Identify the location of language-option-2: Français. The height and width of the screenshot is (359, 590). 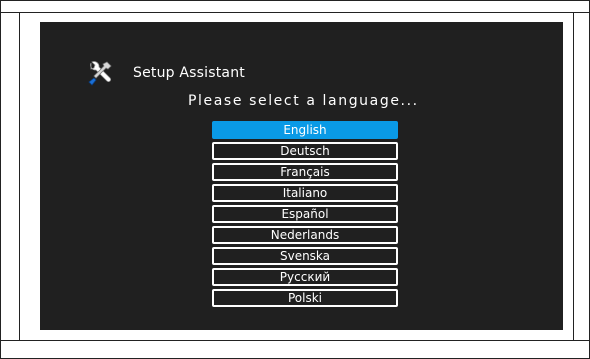
(305, 172).